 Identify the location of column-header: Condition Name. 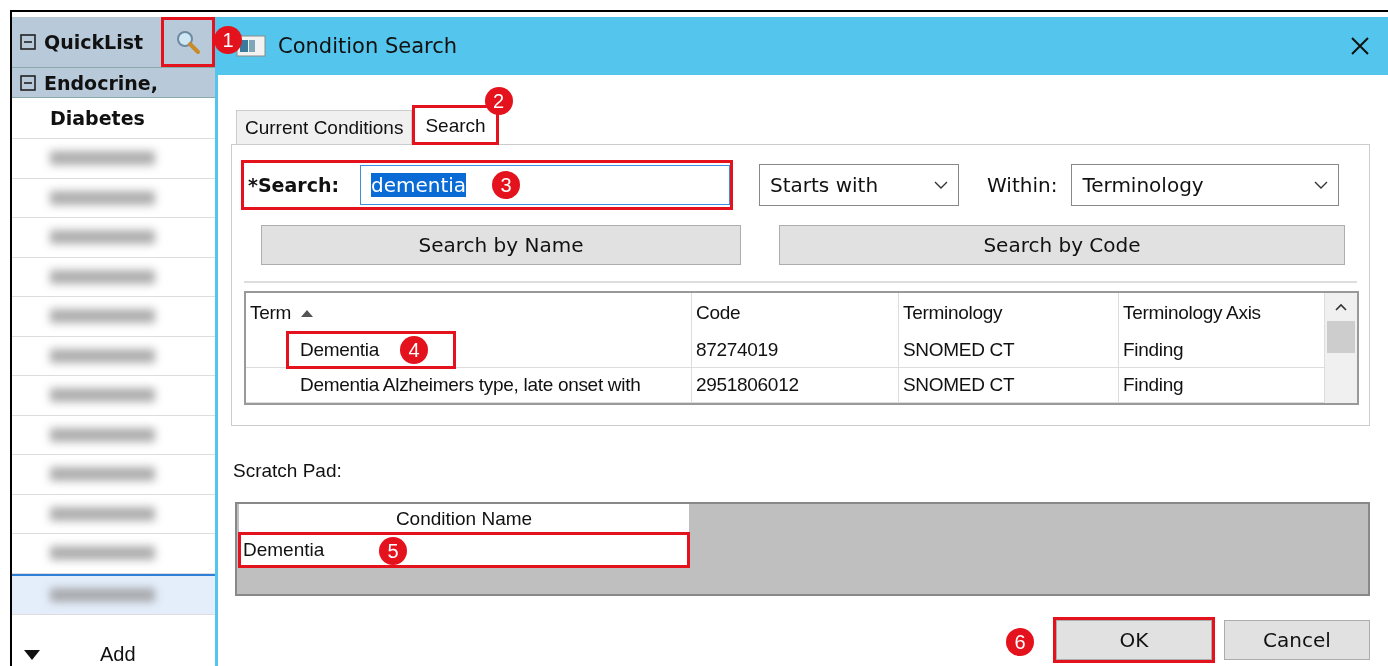
(464, 518).